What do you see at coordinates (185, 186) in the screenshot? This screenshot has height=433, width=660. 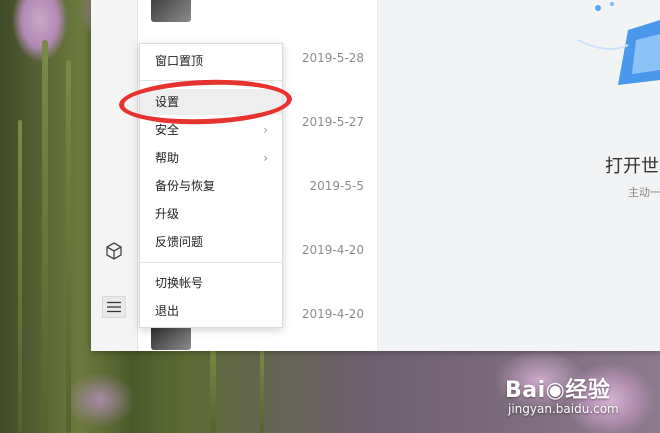 I see `menu-item-label: 备份与恢复` at bounding box center [185, 186].